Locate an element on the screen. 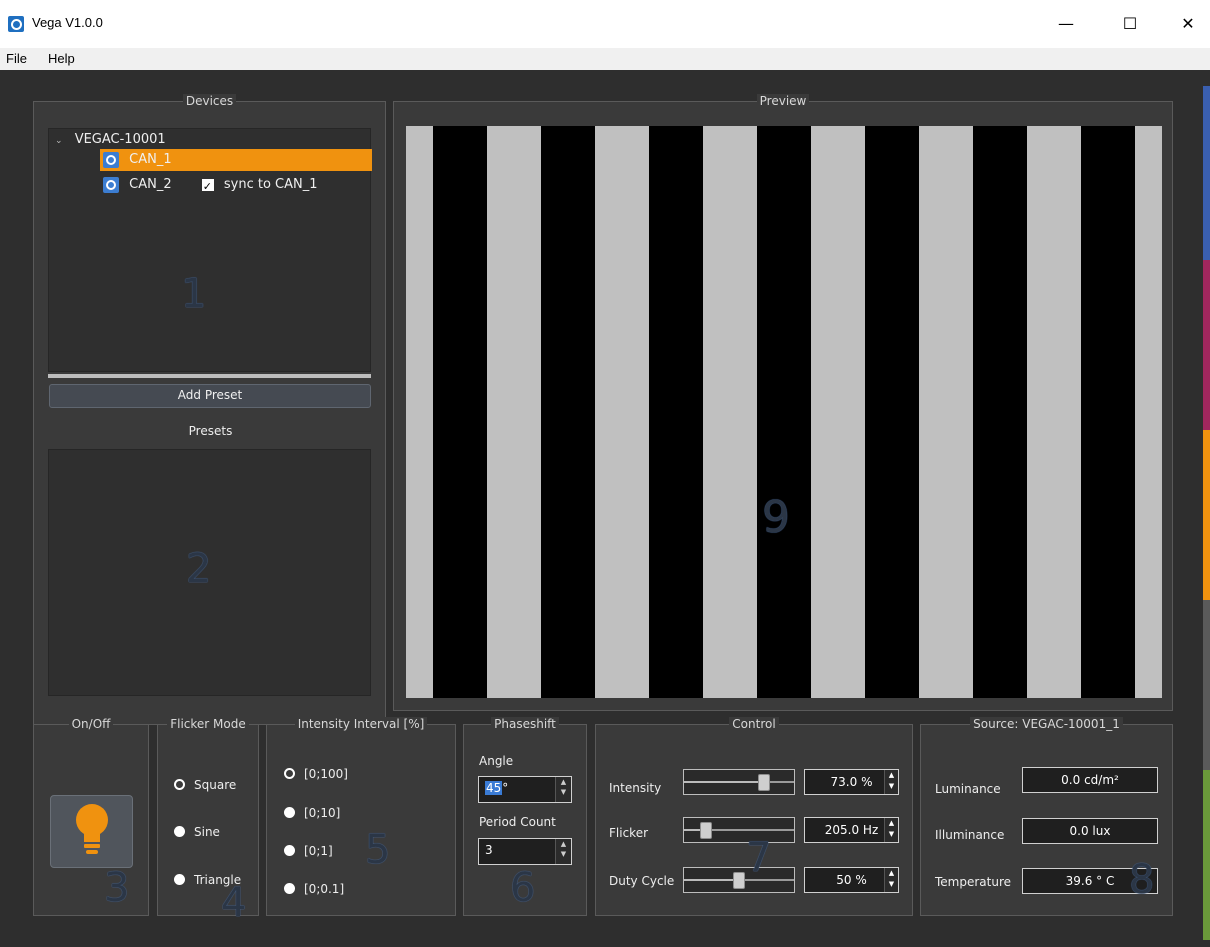  duty-cycle-slider is located at coordinates (739, 880).